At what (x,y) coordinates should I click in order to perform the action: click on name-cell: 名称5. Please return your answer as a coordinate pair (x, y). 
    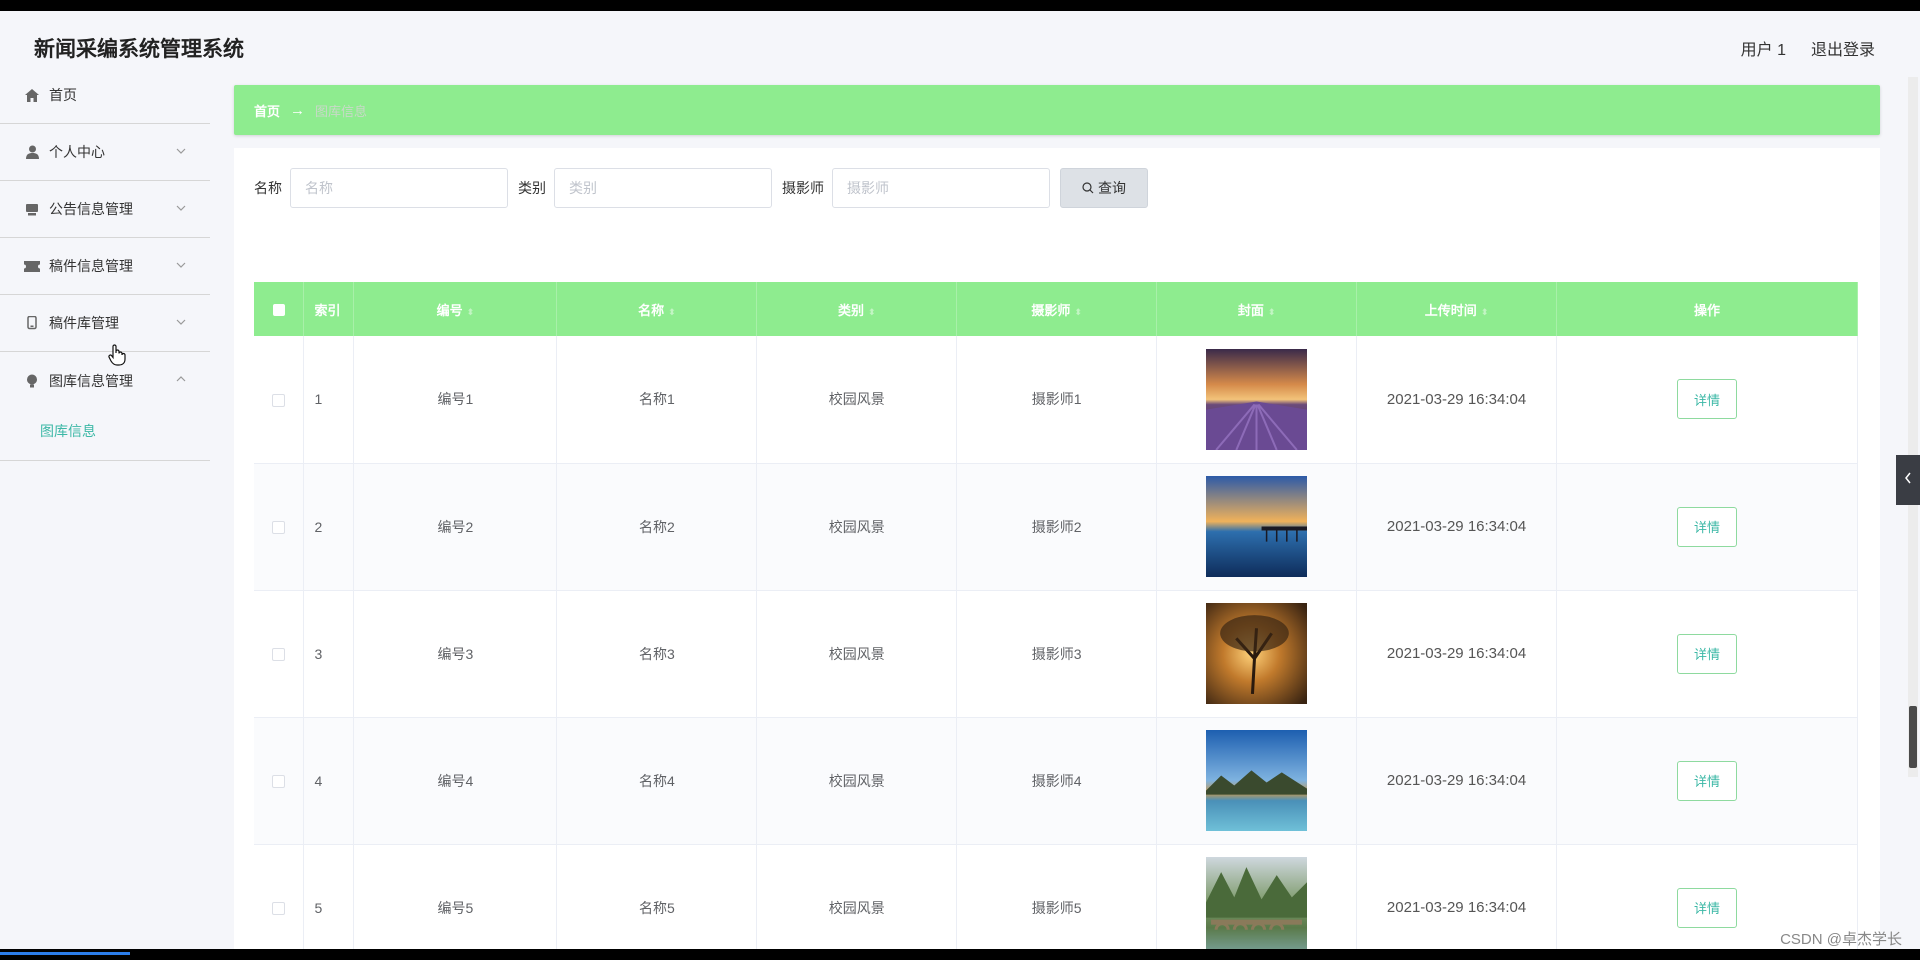
    Looking at the image, I should click on (657, 896).